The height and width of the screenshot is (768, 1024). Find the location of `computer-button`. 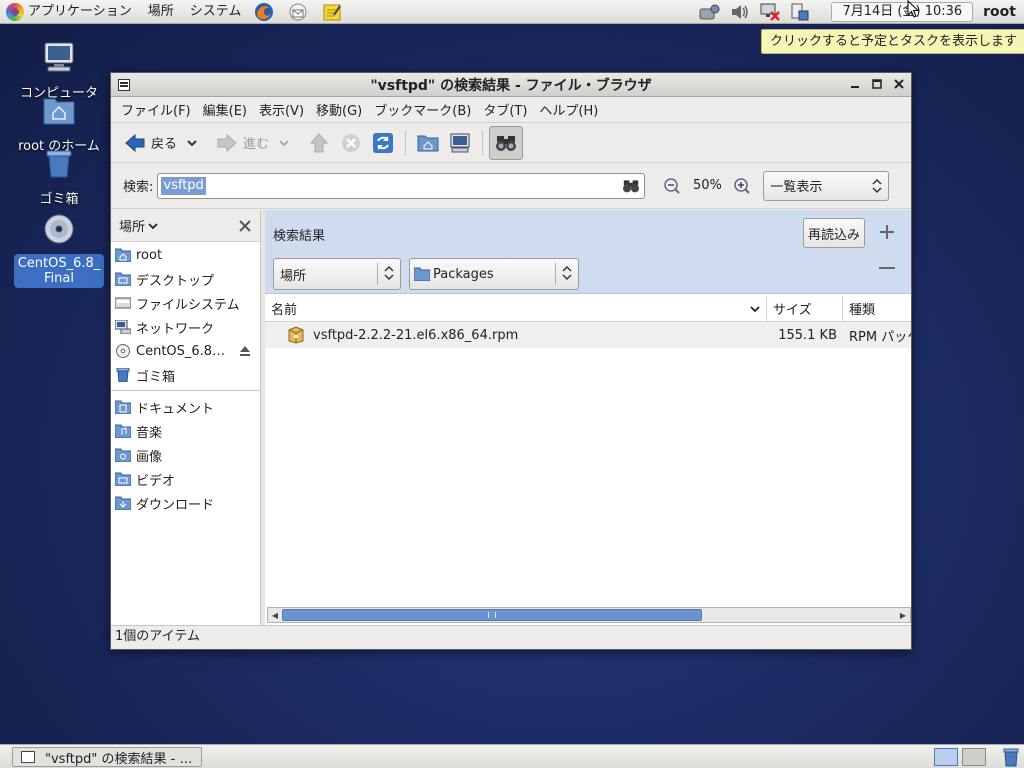

computer-button is located at coordinates (460, 143).